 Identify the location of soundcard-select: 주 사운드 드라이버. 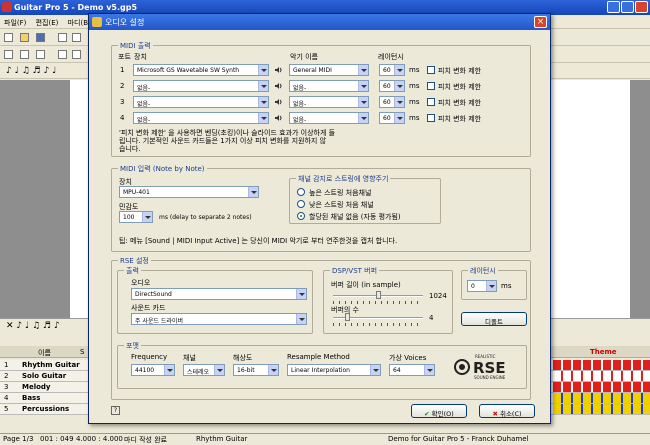
(219, 319).